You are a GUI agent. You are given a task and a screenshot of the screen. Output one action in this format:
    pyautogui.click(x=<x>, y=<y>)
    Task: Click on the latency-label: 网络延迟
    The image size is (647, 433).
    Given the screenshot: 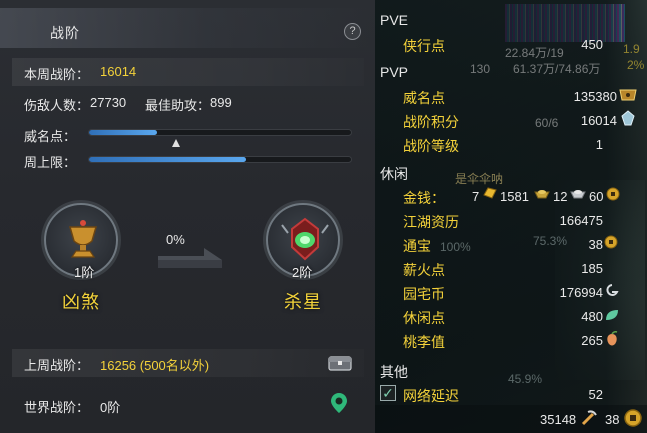 What is the action you would take?
    pyautogui.click(x=431, y=396)
    